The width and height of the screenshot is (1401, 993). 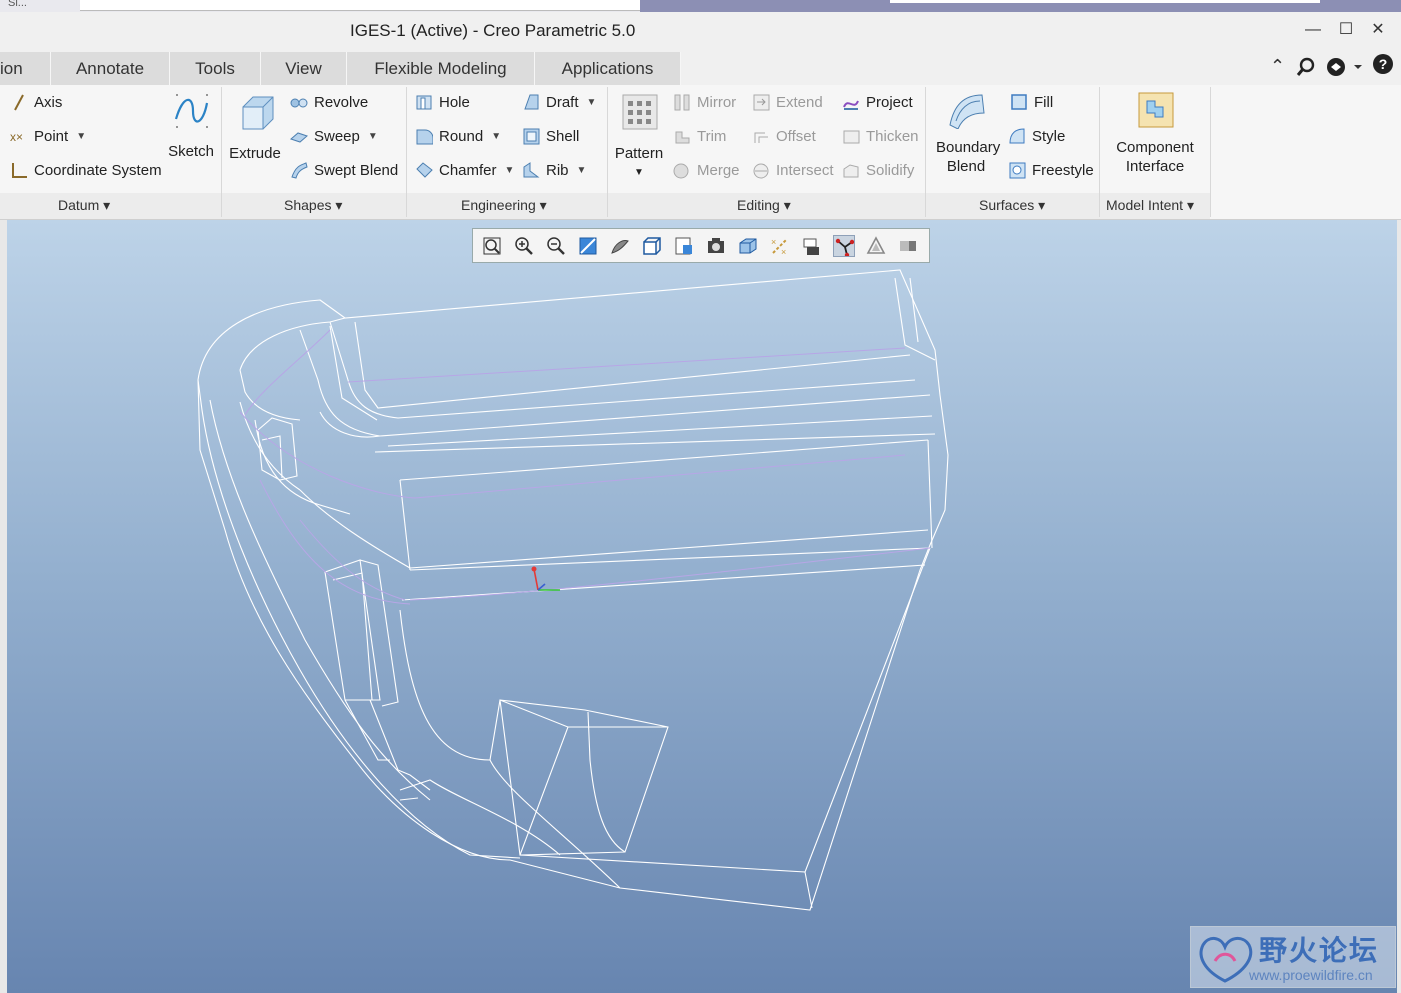 What do you see at coordinates (468, 170) in the screenshot?
I see `chamfer-label: Chamfer` at bounding box center [468, 170].